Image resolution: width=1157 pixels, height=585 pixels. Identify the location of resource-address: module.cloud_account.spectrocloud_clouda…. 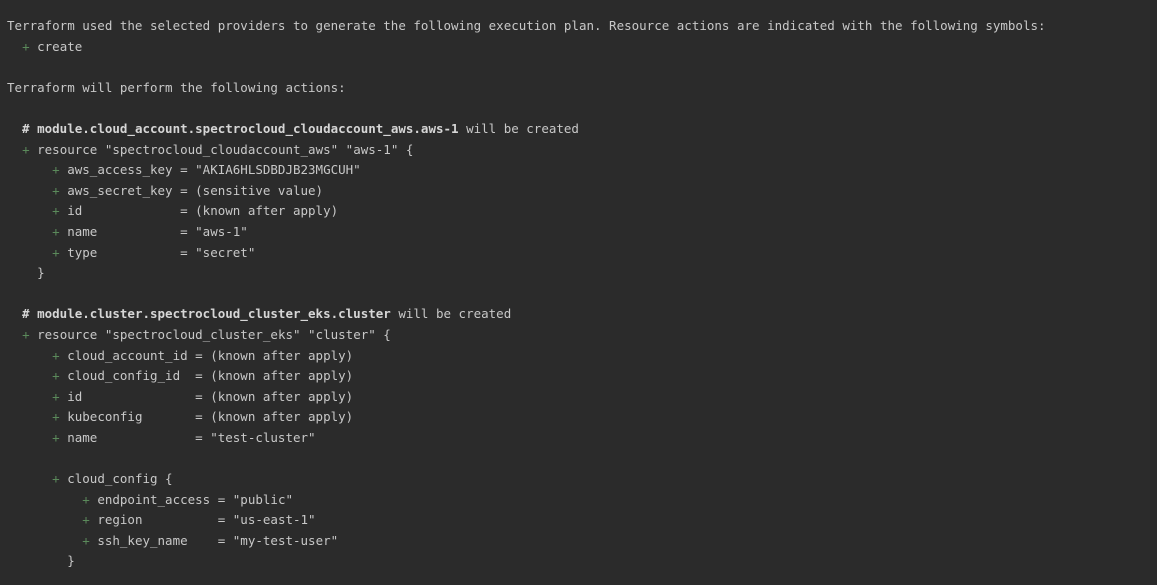
(248, 128).